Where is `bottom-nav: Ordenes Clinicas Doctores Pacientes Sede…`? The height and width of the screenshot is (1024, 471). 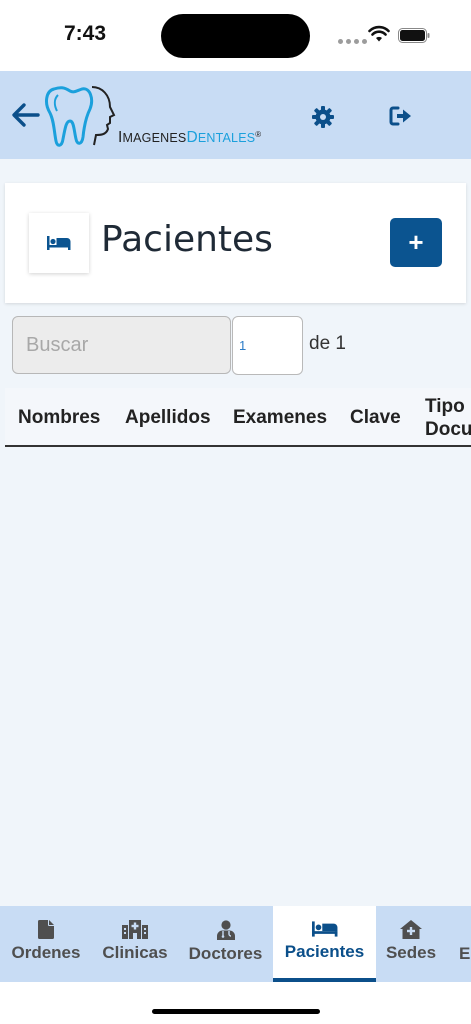
bottom-nav: Ordenes Clinicas Doctores Pacientes Sede… is located at coordinates (235, 944).